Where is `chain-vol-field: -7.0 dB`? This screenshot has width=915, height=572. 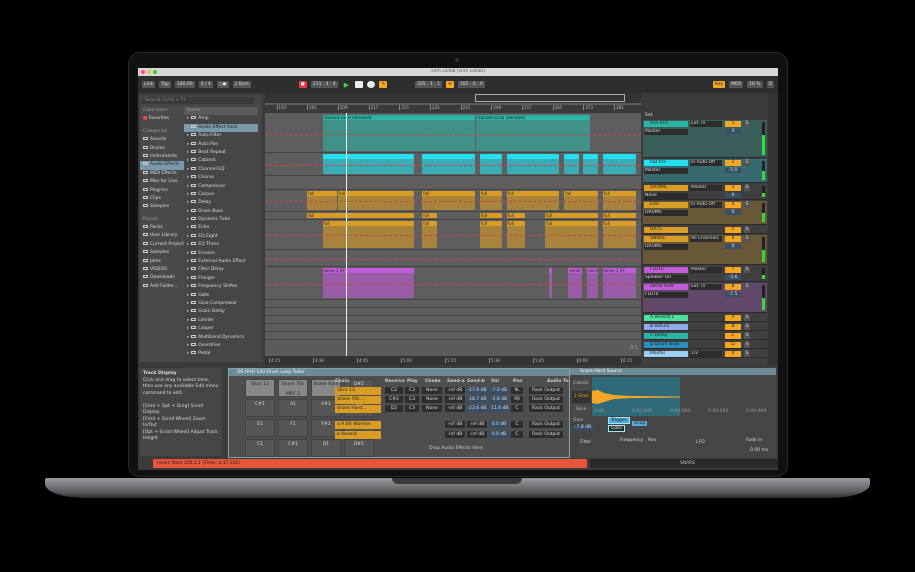
chain-vol-field: -7.0 dB is located at coordinates (499, 390).